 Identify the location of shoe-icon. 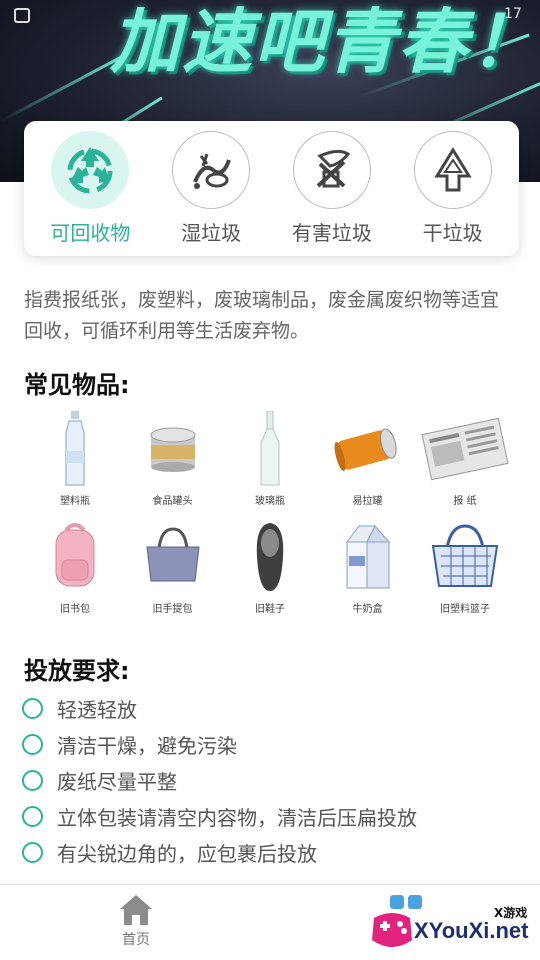
(270, 557).